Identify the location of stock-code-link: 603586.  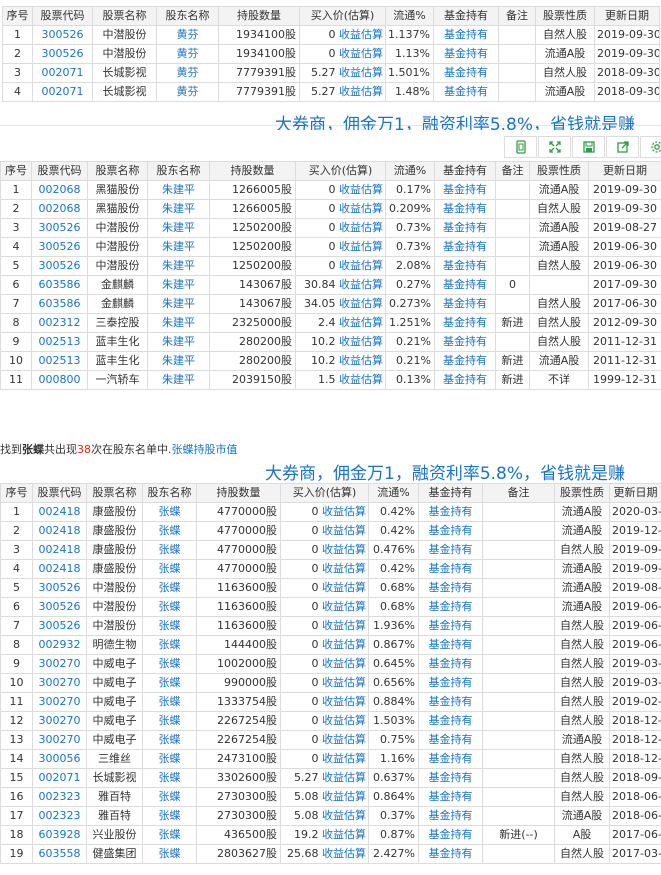
(59, 285).